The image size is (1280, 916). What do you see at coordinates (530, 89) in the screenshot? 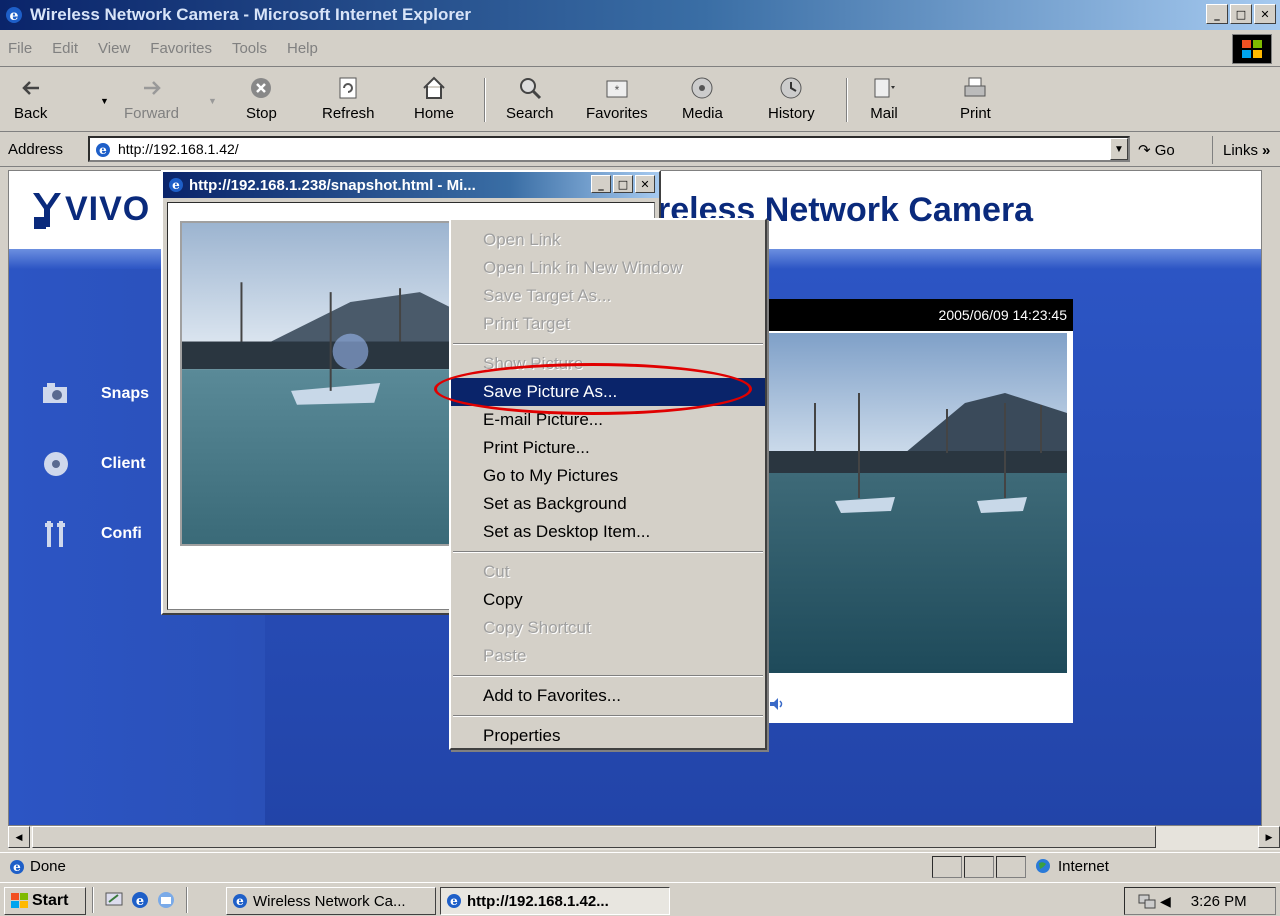
I see `search-icon` at bounding box center [530, 89].